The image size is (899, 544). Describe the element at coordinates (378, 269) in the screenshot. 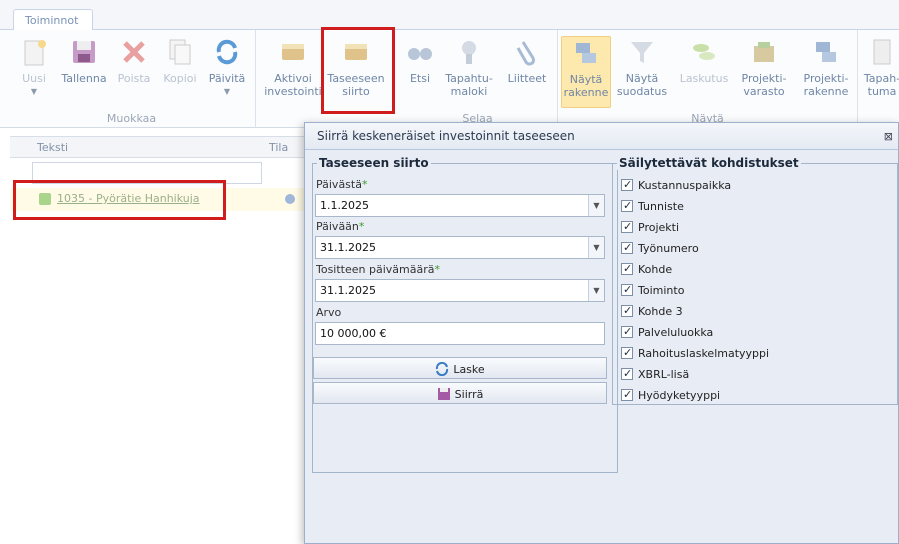

I see `voucher-date-label: Tositteen päivämäärä*` at that location.